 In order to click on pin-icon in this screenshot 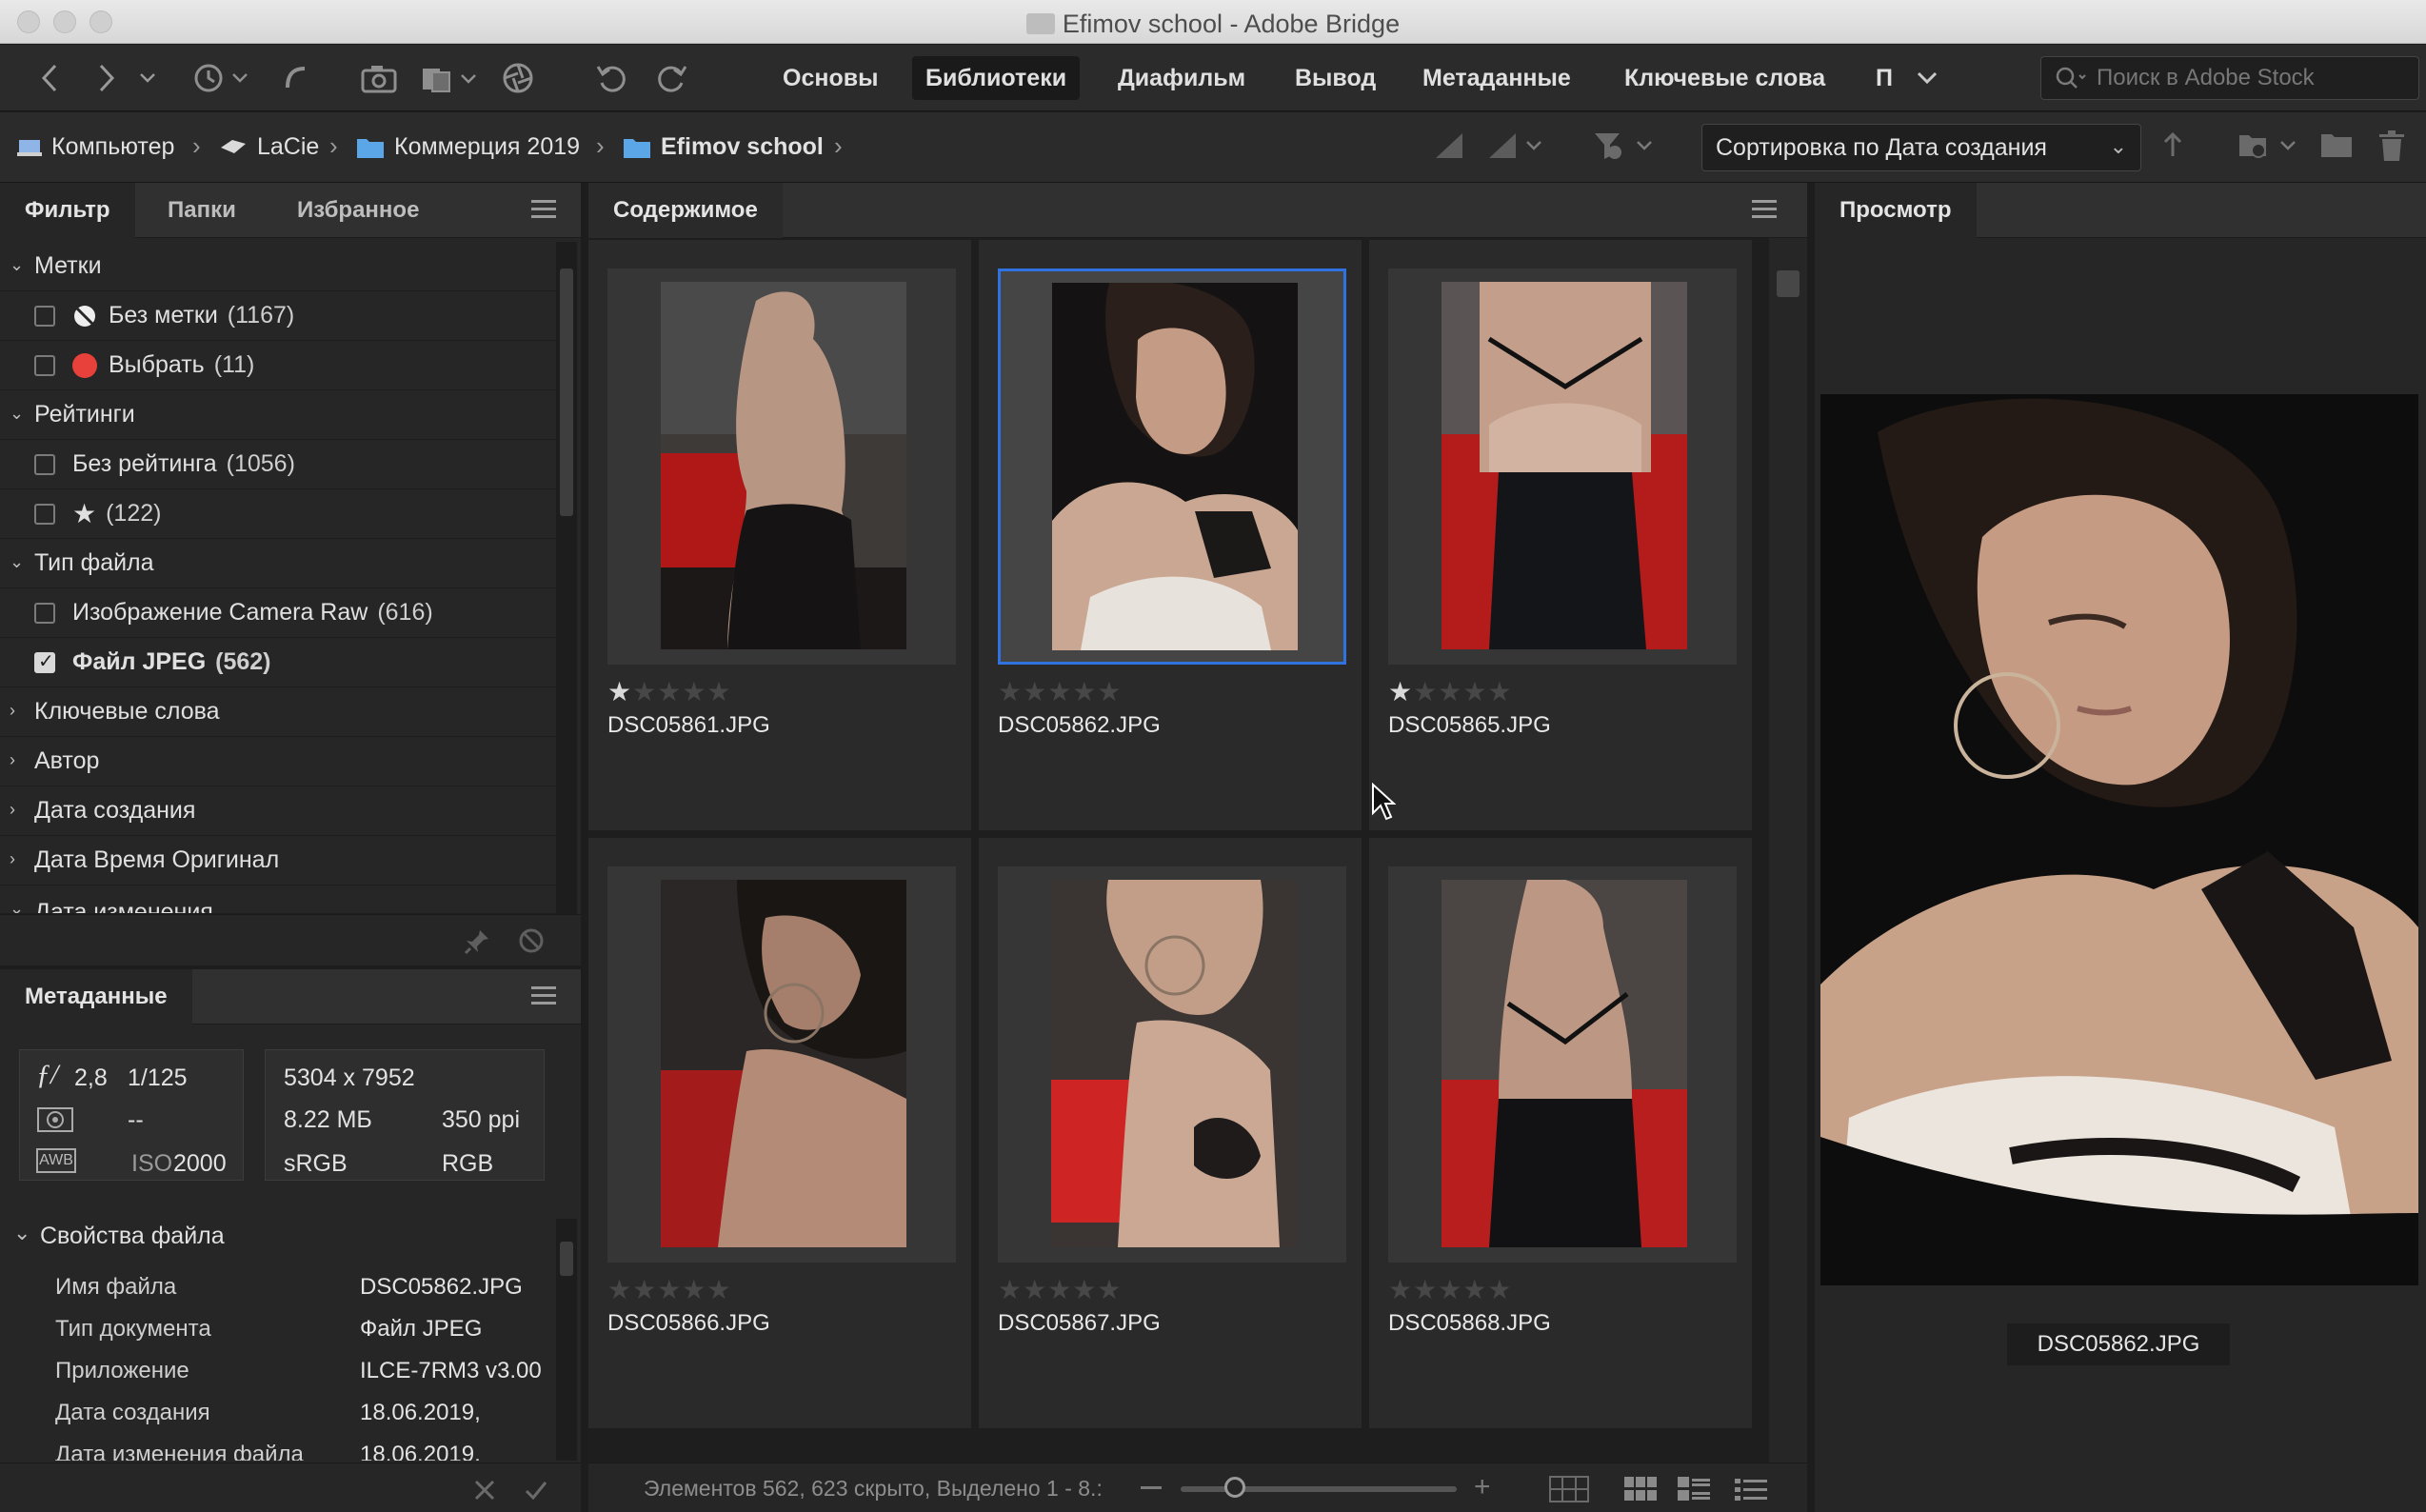, I will do `click(477, 941)`.